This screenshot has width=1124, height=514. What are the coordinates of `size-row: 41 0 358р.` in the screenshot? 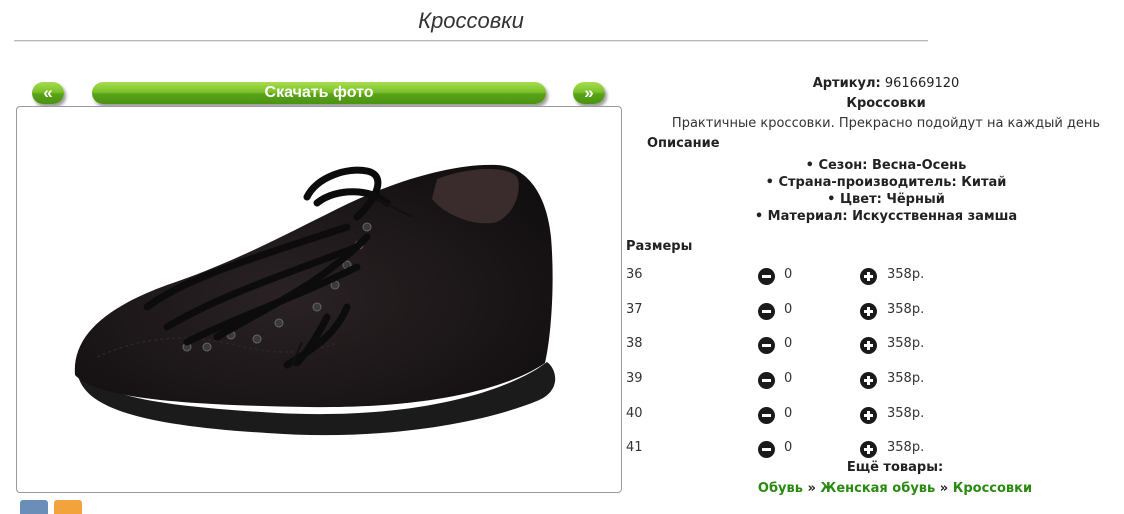 It's located at (826, 450).